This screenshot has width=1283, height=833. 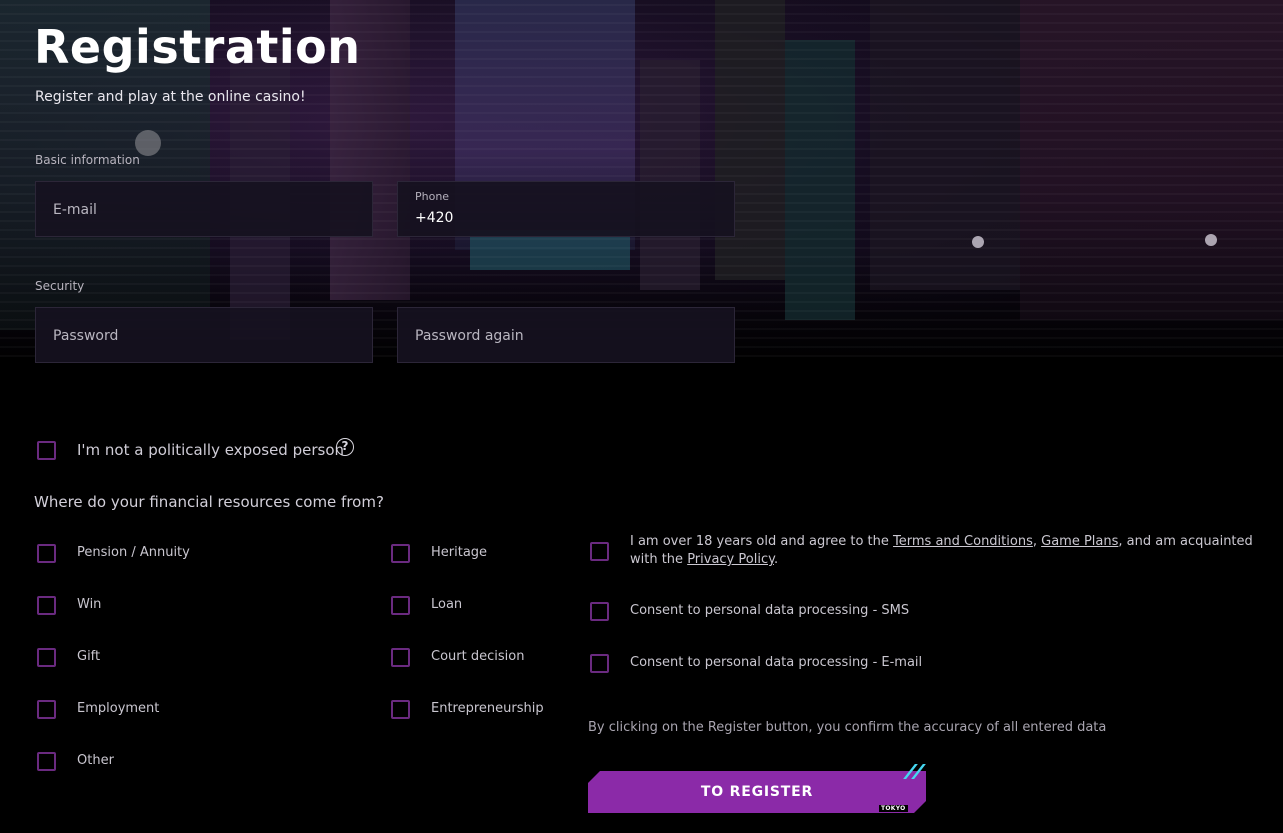 I want to click on phone-value: +420, so click(x=434, y=218).